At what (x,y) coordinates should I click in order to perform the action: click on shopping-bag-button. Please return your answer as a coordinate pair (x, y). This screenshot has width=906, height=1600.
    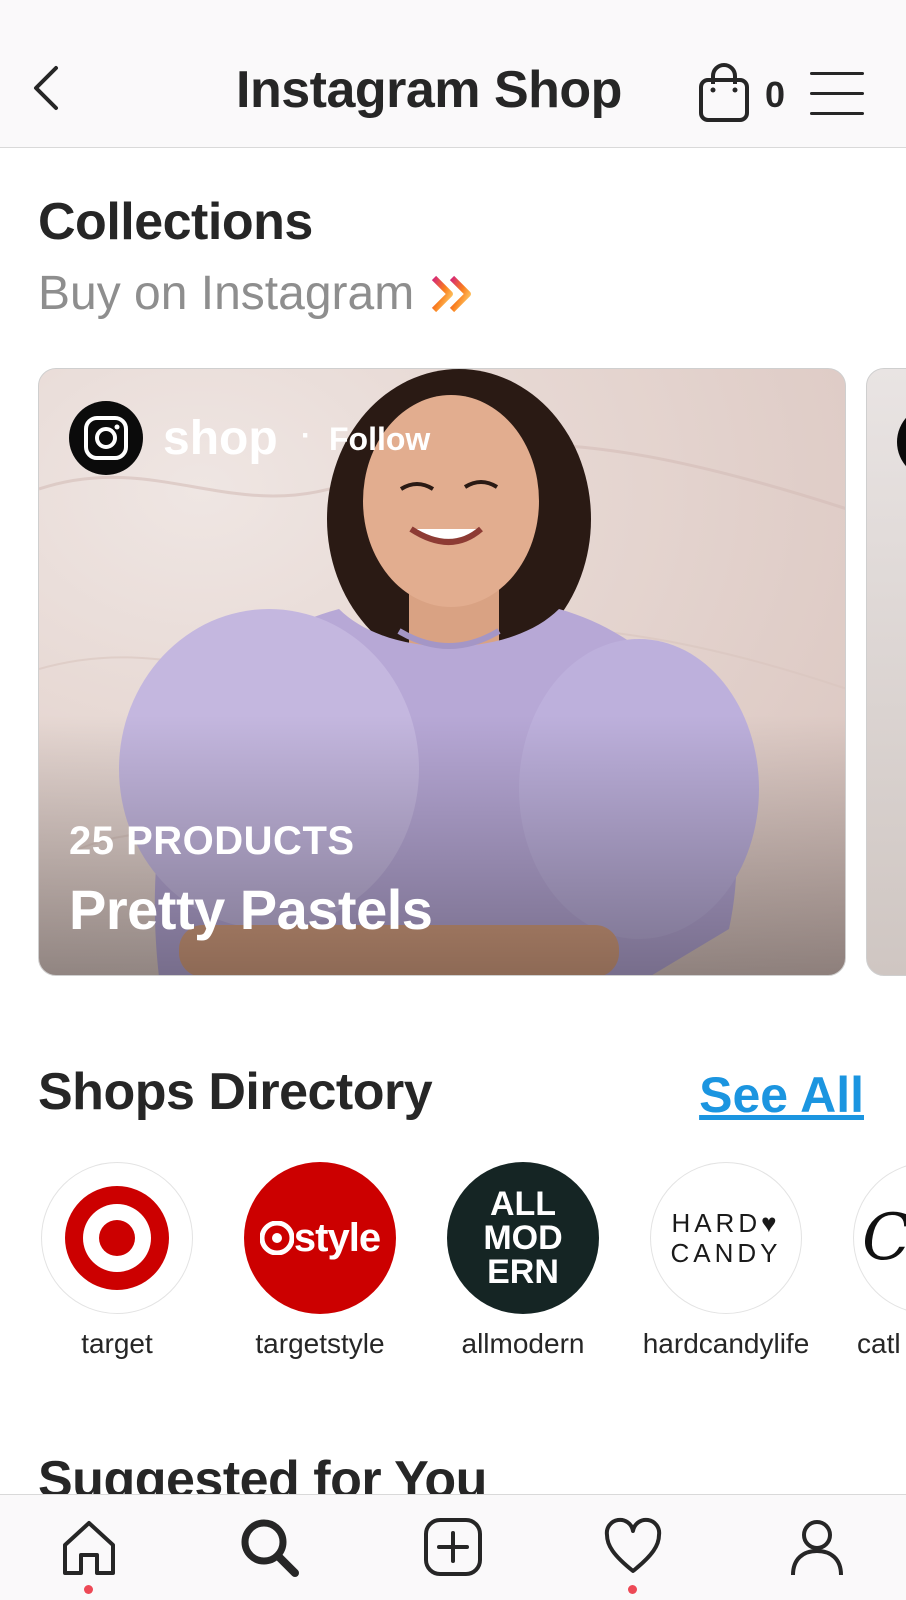
    Looking at the image, I should click on (725, 93).